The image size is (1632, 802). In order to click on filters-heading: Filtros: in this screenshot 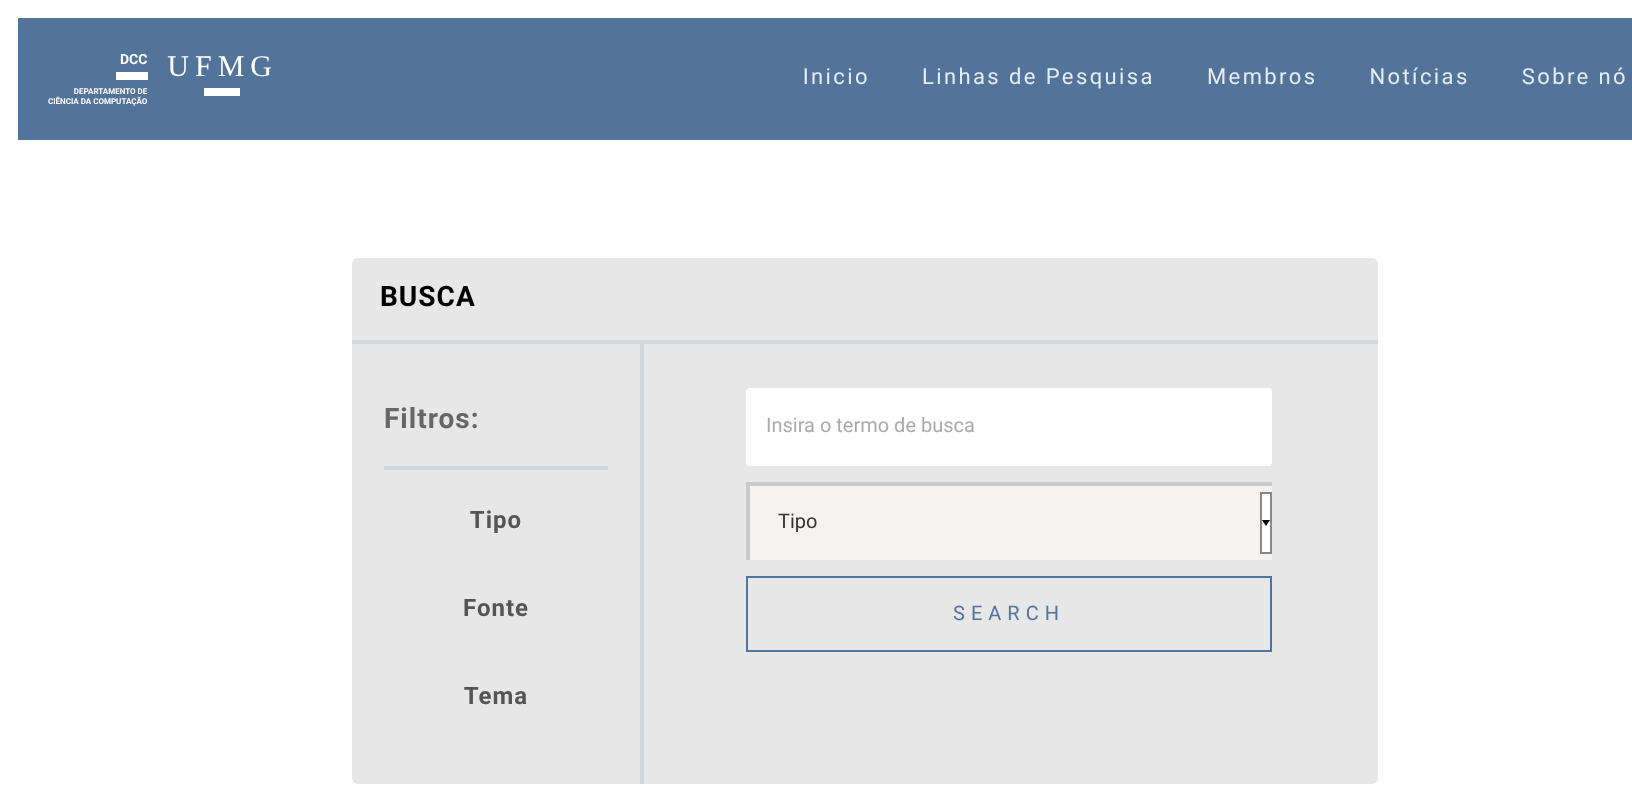, I will do `click(496, 435)`.